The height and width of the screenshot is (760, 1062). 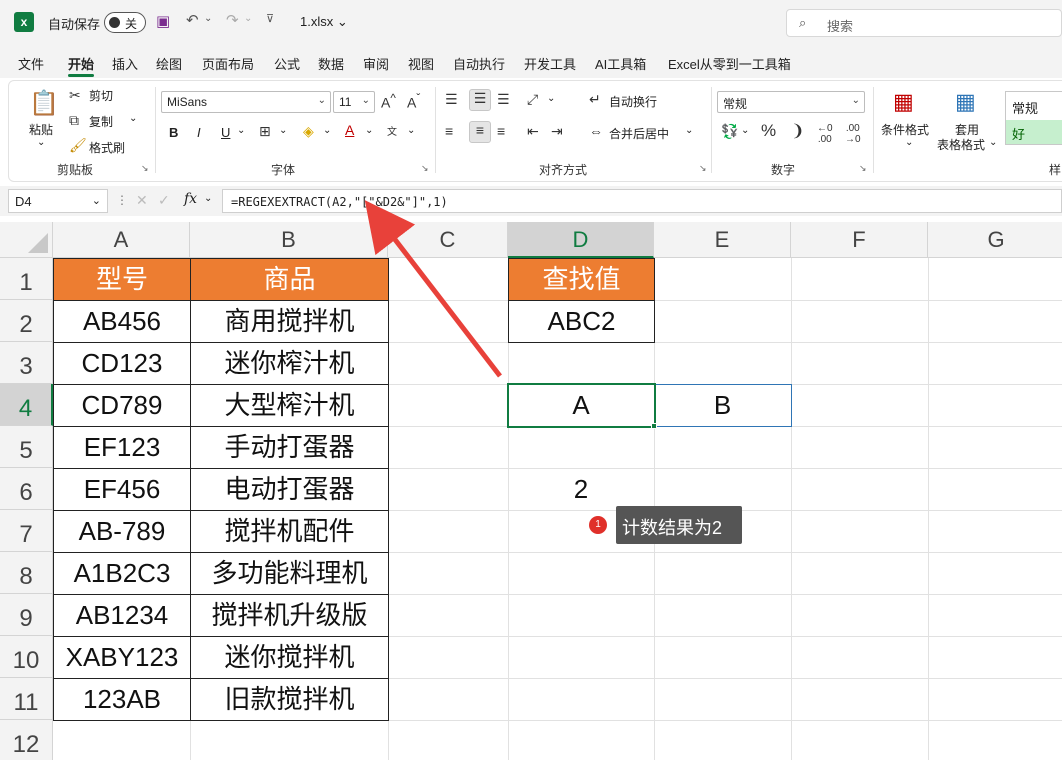 I want to click on column-header-b: B, so click(x=289, y=240).